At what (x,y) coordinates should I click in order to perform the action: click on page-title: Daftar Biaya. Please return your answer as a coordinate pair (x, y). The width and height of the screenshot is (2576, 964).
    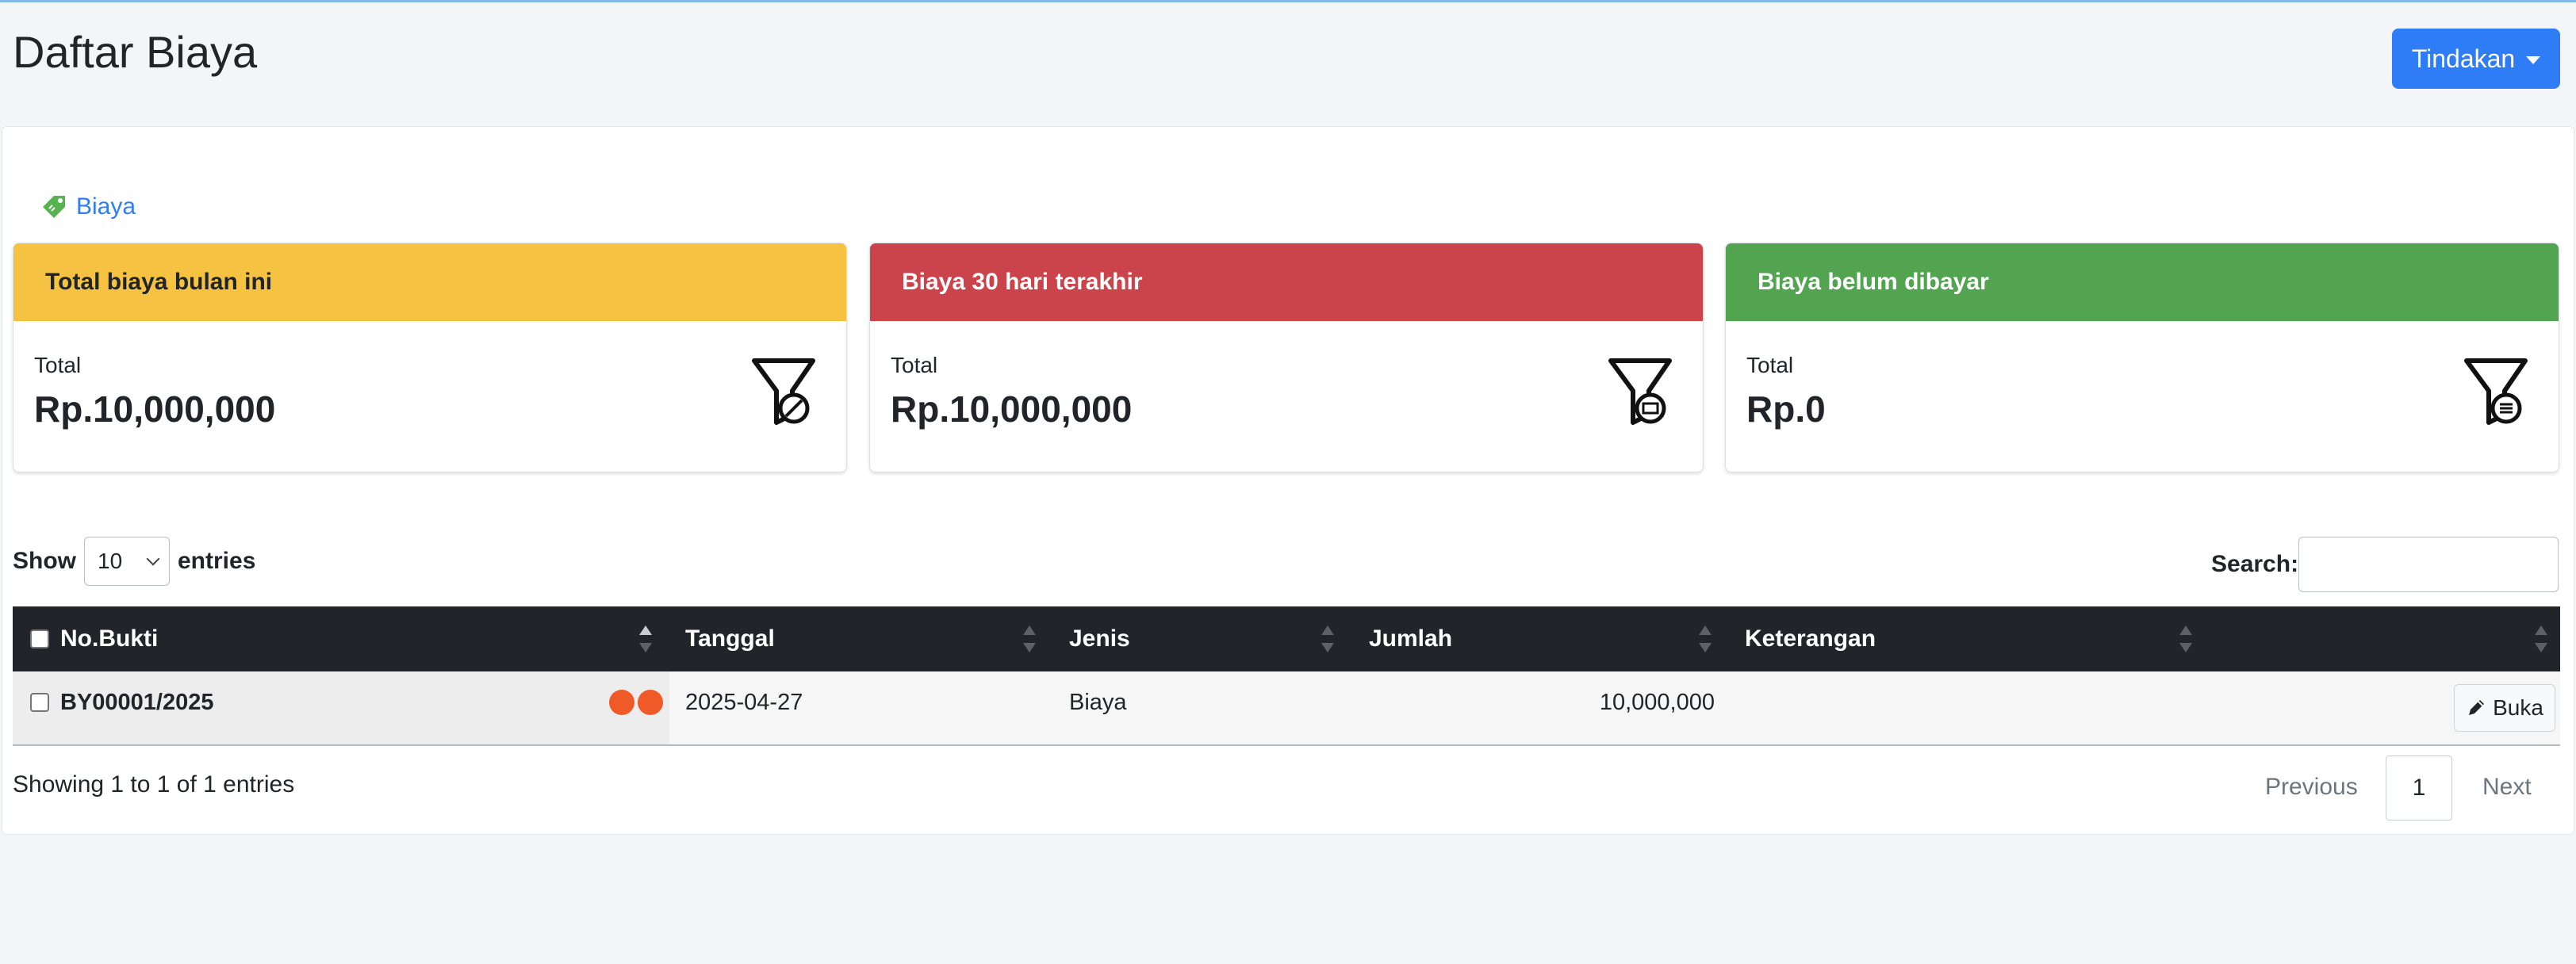
    Looking at the image, I should click on (135, 52).